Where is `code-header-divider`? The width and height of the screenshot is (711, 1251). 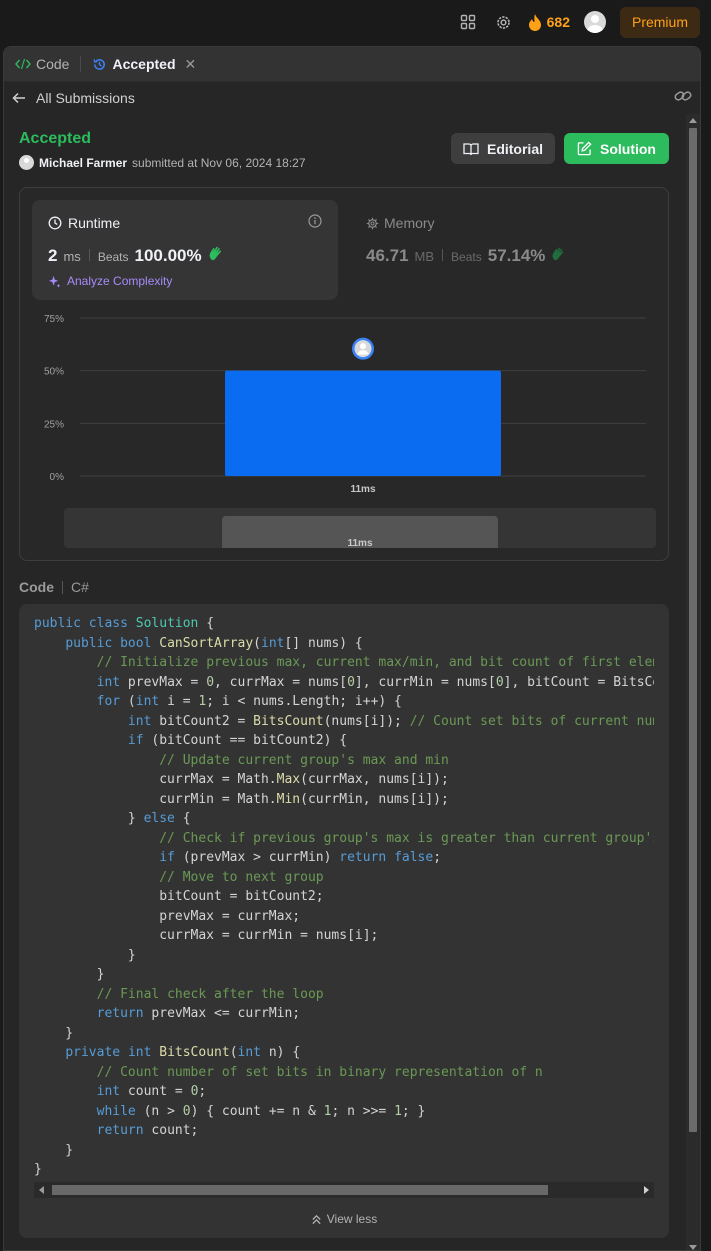 code-header-divider is located at coordinates (62, 587).